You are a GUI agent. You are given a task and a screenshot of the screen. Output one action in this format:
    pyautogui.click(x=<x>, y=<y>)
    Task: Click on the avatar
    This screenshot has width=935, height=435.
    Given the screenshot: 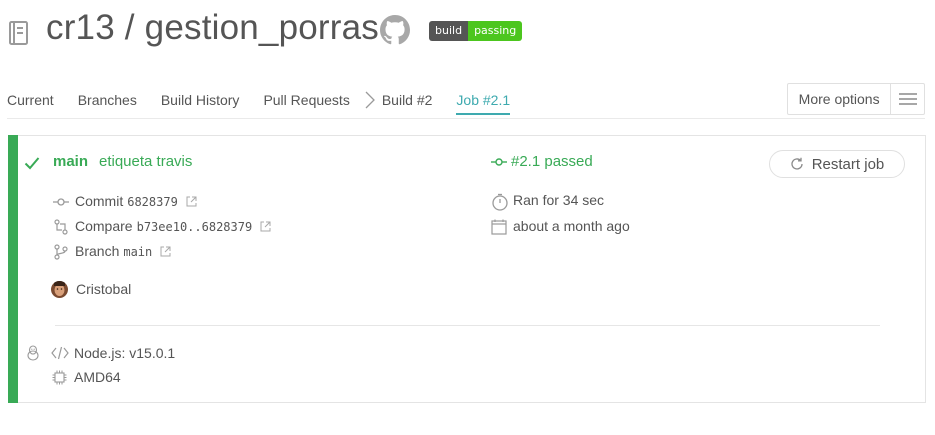 What is the action you would take?
    pyautogui.click(x=59, y=289)
    